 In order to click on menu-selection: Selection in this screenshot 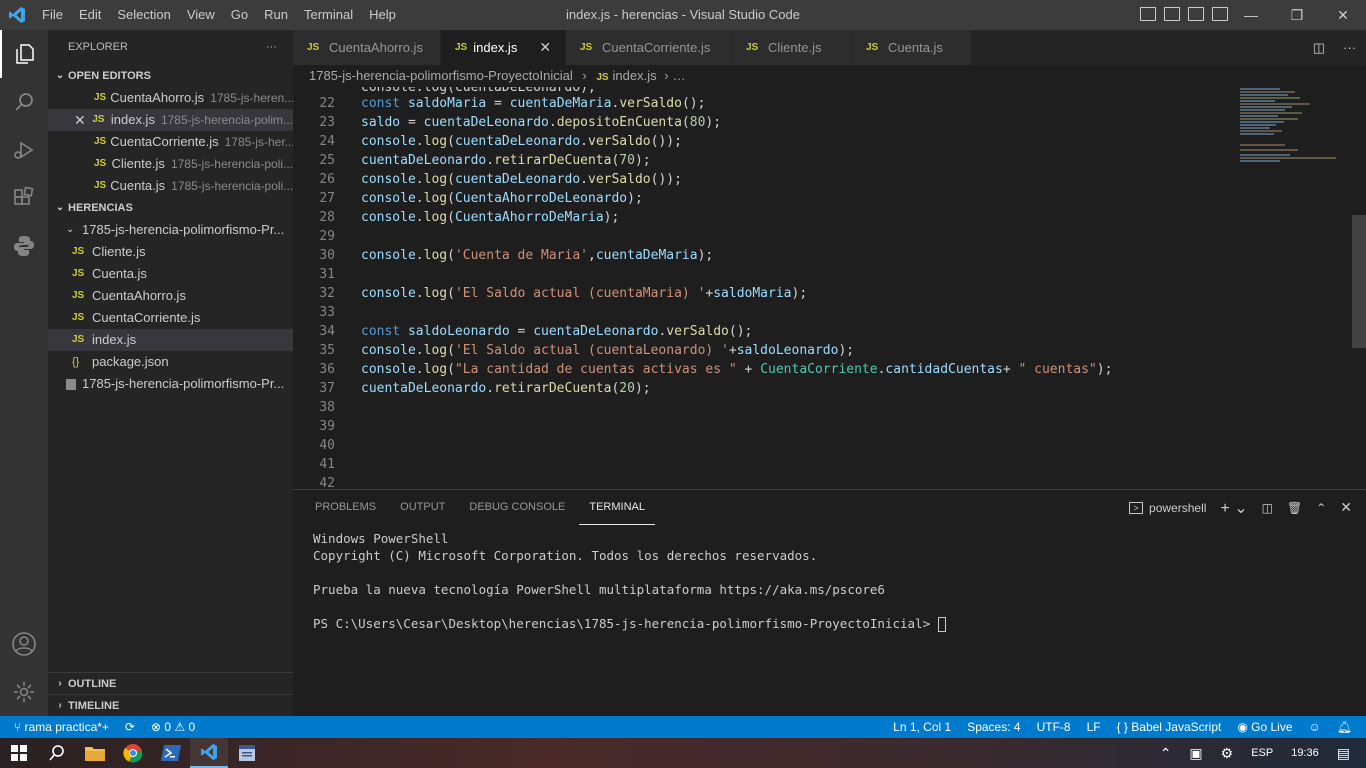, I will do `click(143, 15)`.